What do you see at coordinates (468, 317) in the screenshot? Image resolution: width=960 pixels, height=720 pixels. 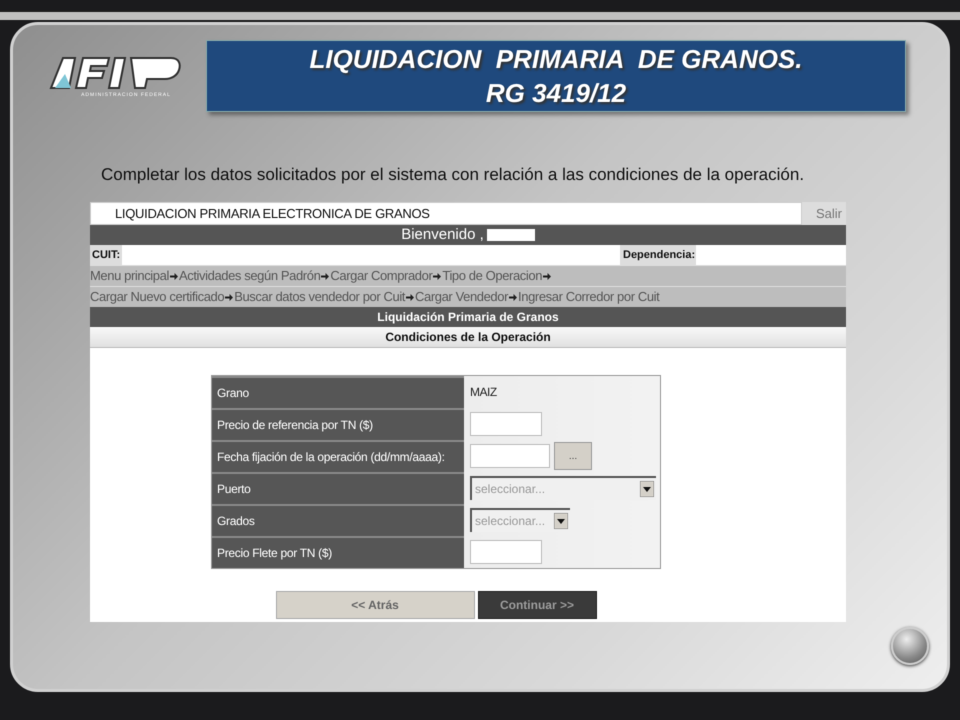 I see `section-title: Liquidación Primaria de Granos` at bounding box center [468, 317].